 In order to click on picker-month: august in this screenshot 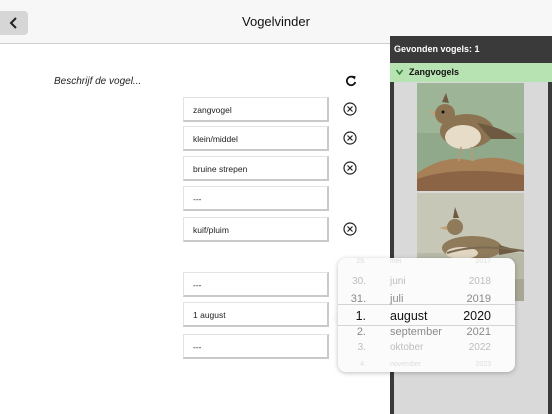, I will do `click(409, 316)`.